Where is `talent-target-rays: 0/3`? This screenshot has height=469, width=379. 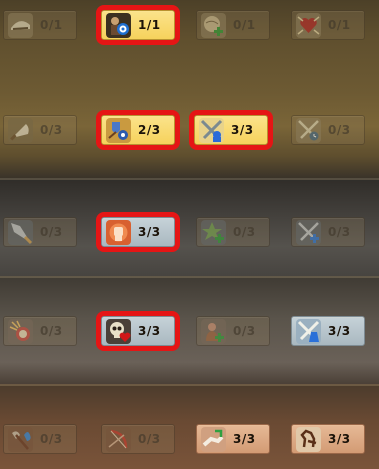 talent-target-rays: 0/3 is located at coordinates (40, 331).